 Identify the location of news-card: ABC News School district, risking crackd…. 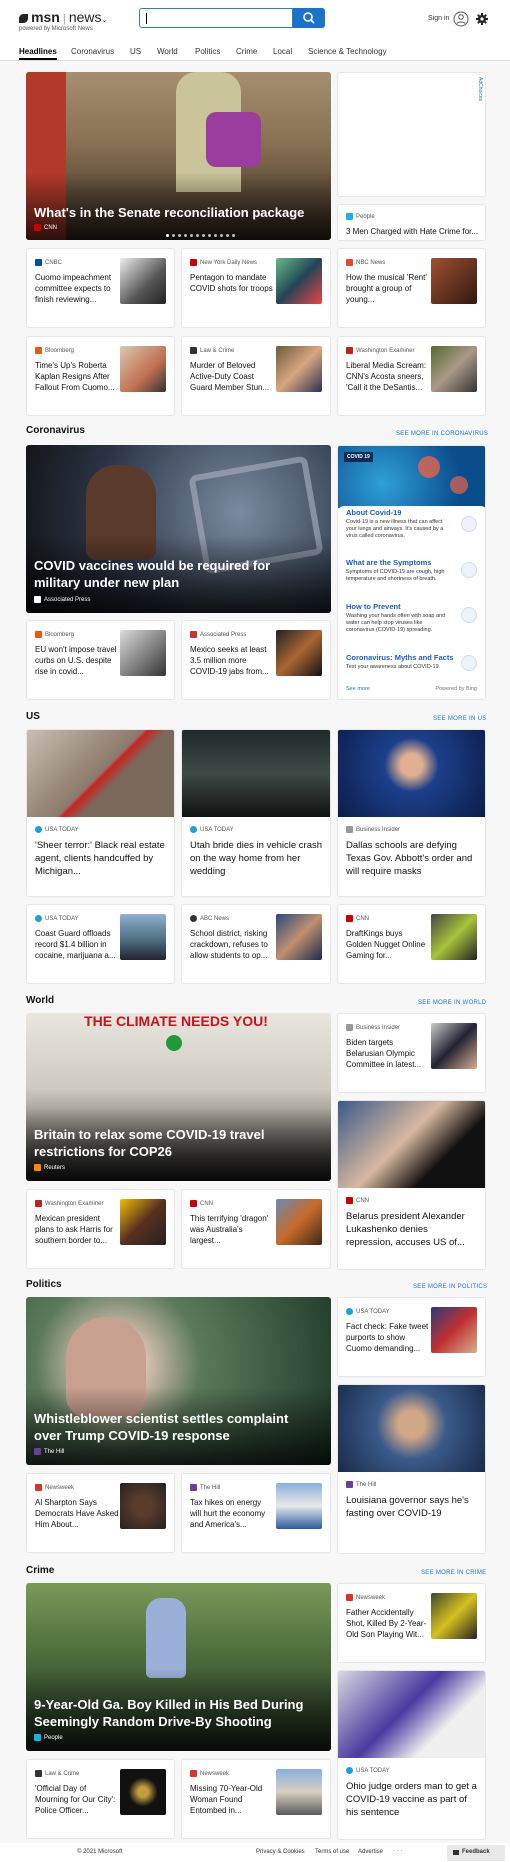
(256, 944).